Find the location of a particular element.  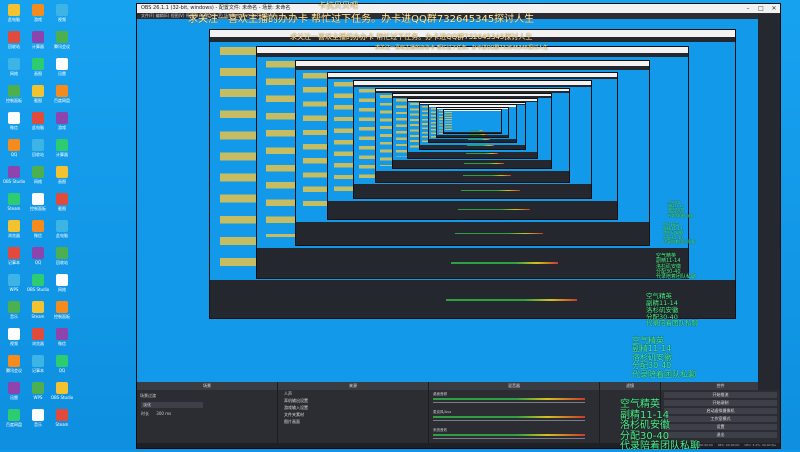

nested-capture-window is located at coordinates (472, 121).